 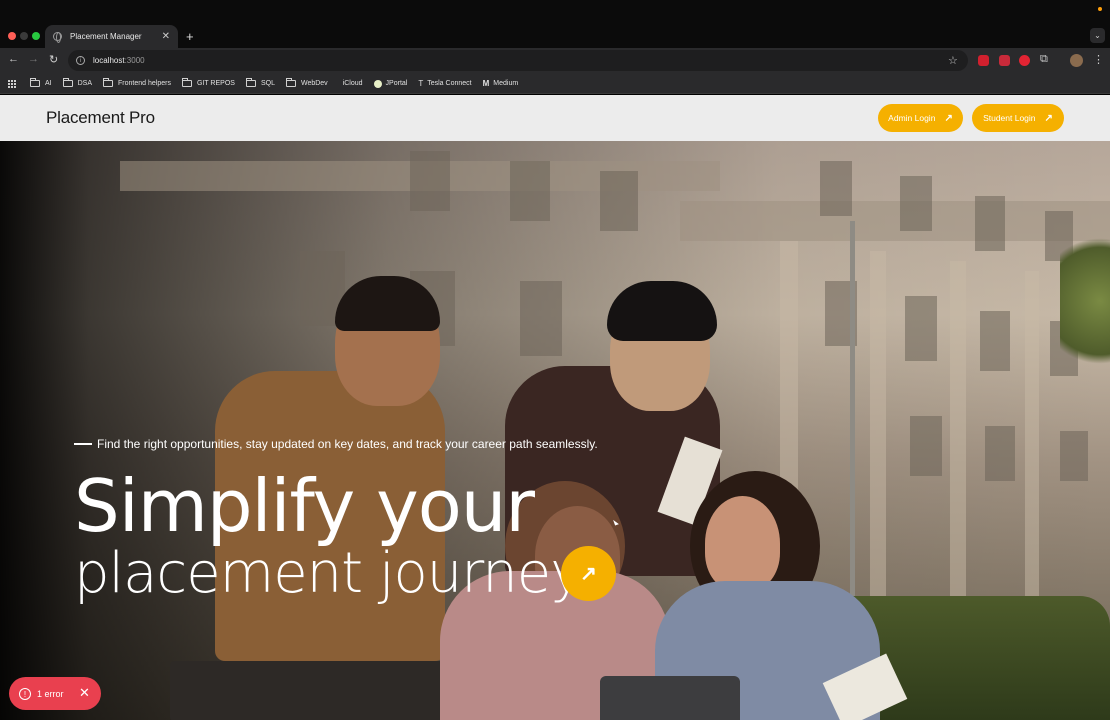 I want to click on laptop, so click(x=670, y=698).